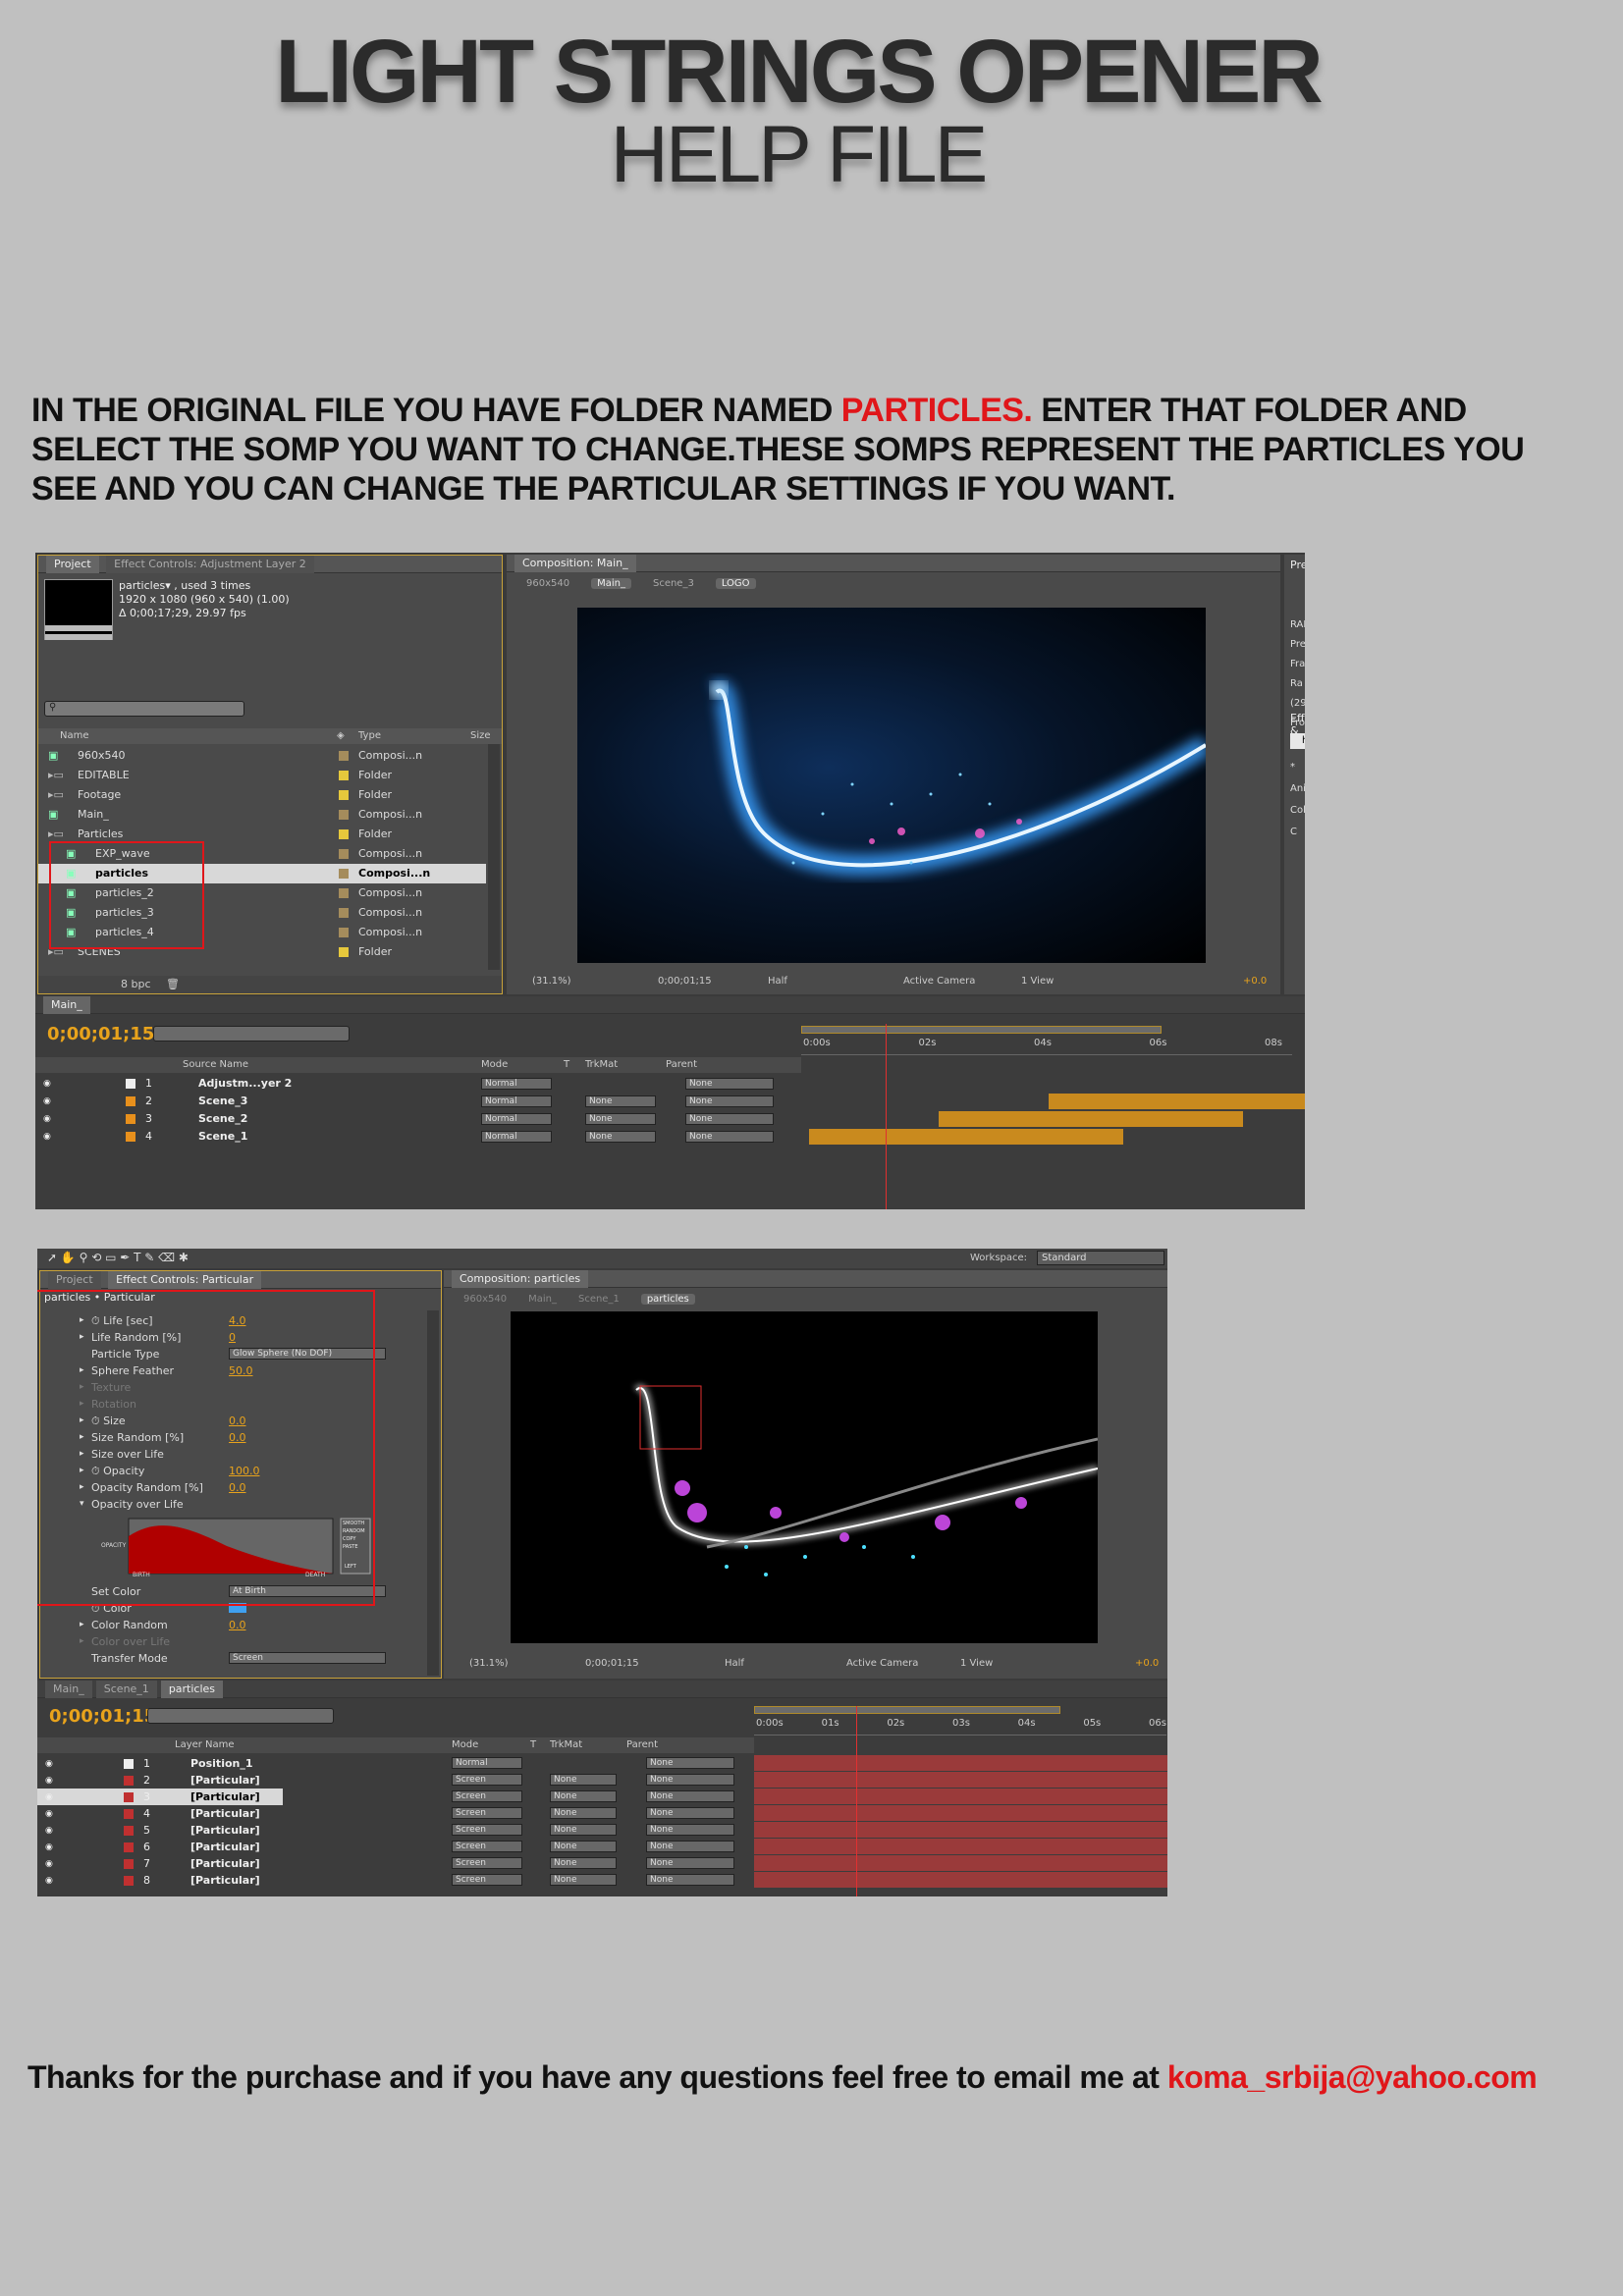  Describe the element at coordinates (575, 563) in the screenshot. I see `tab-composition-main: Composition: Main_` at that location.